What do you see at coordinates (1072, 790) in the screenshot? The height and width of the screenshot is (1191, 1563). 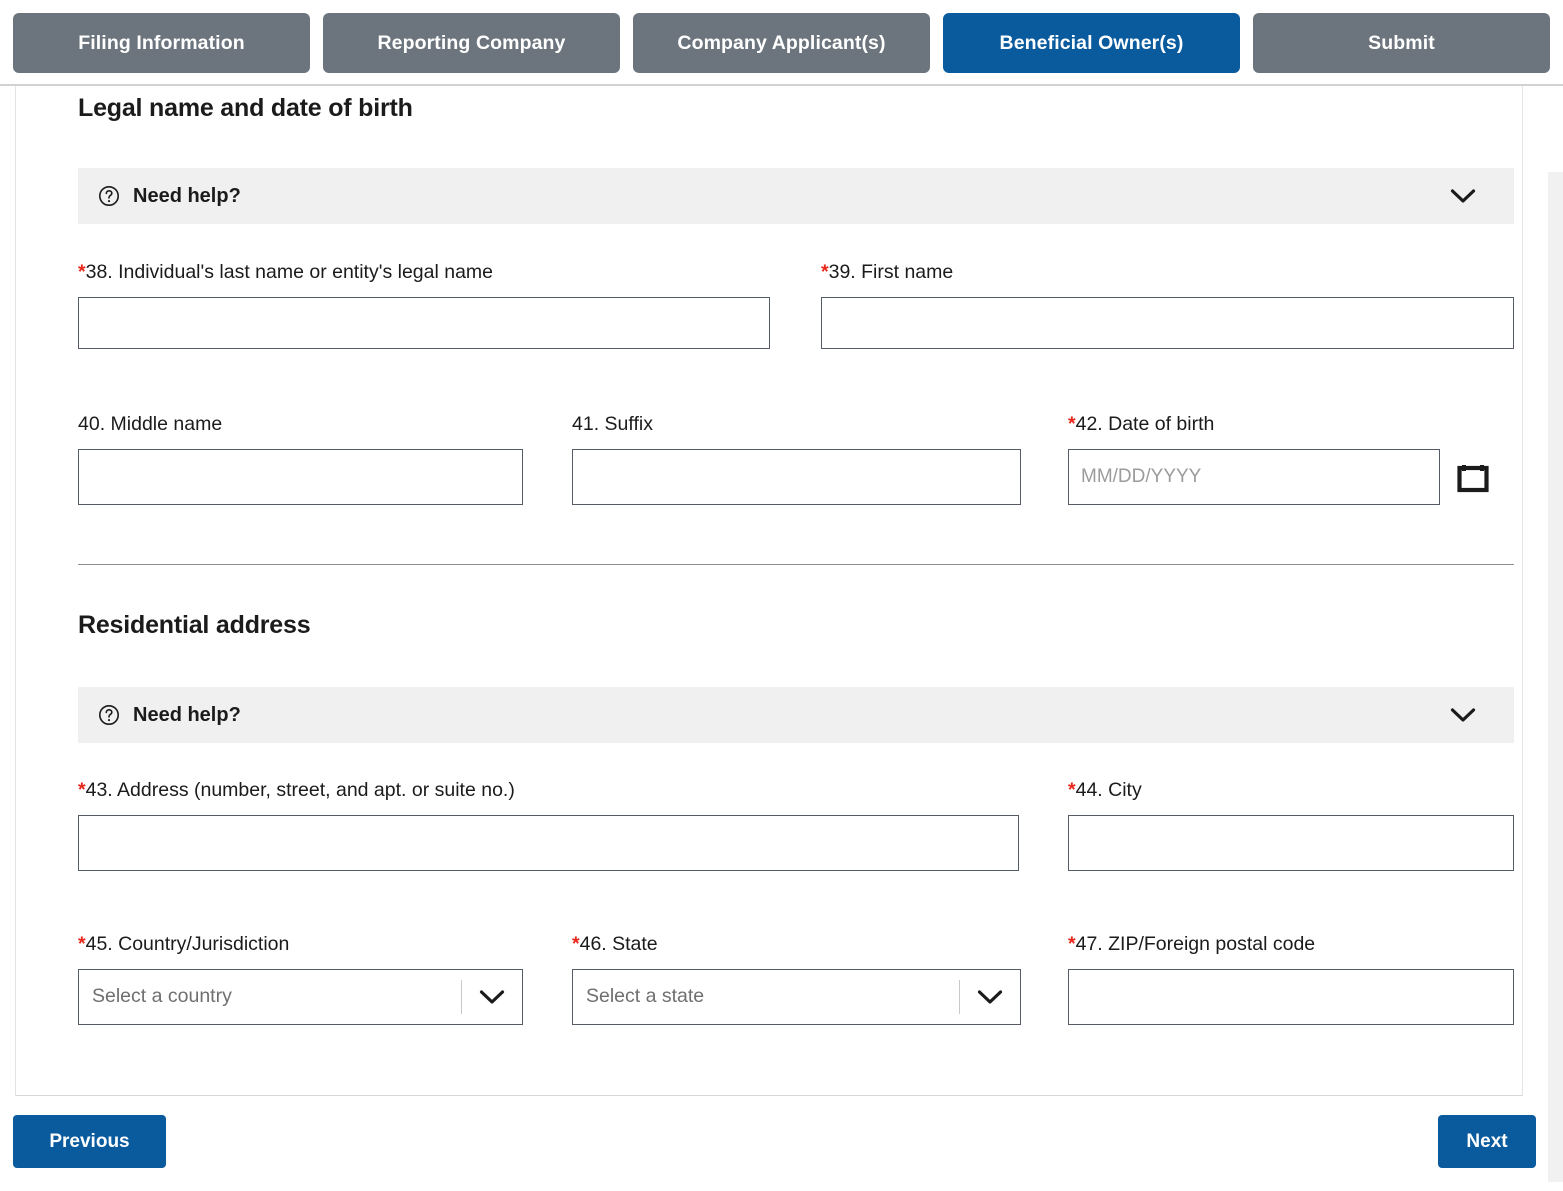 I see `required-marker-44: *` at bounding box center [1072, 790].